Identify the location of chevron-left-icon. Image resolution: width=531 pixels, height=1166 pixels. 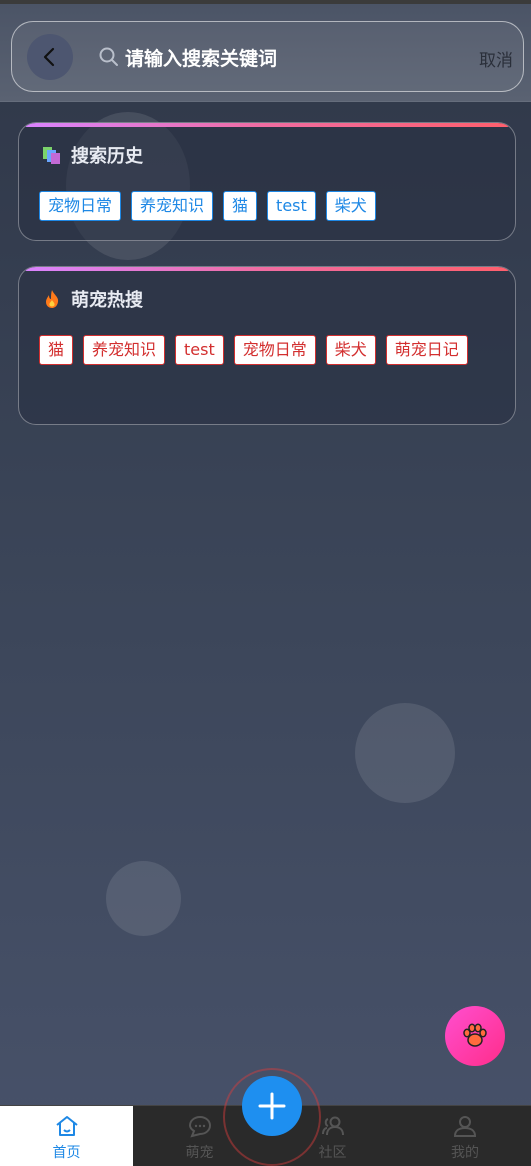
(49, 57).